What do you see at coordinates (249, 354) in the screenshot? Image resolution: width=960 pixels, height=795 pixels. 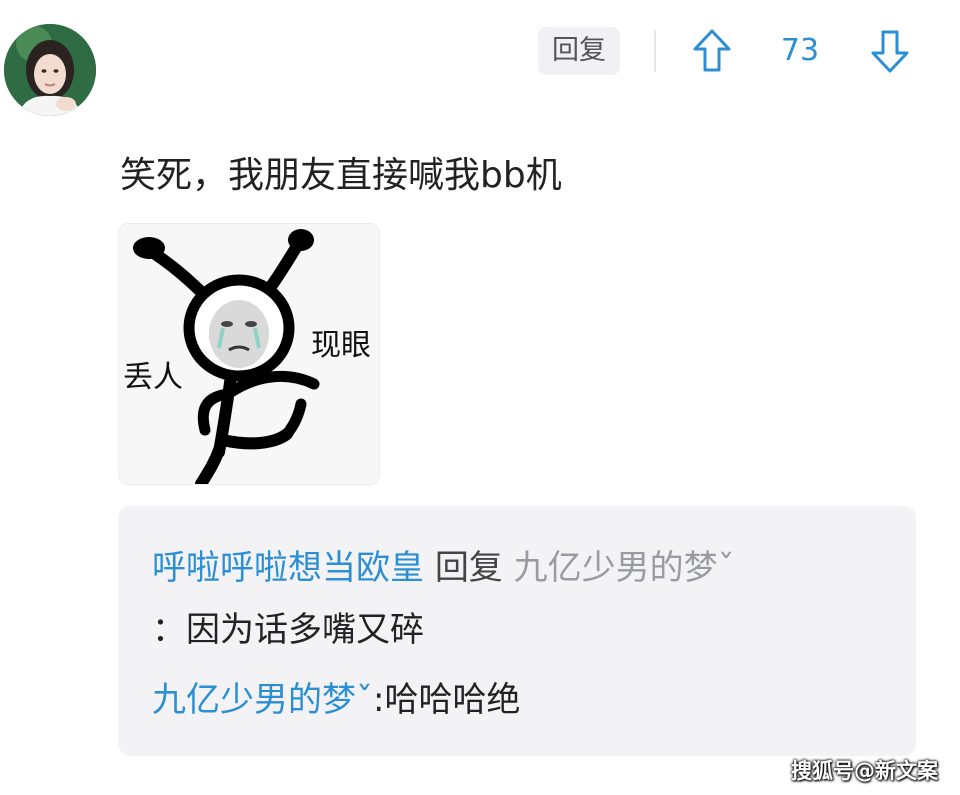 I see `meme-sticker: 丢人 现眼` at bounding box center [249, 354].